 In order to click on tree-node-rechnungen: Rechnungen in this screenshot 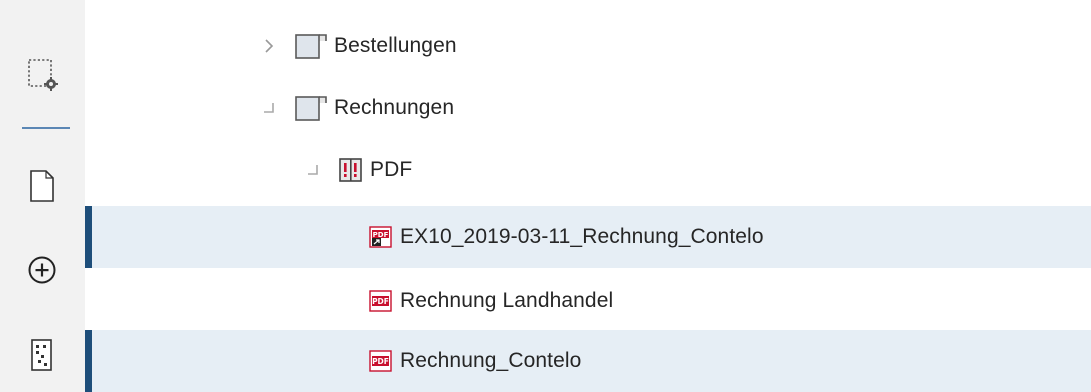, I will do `click(588, 108)`.